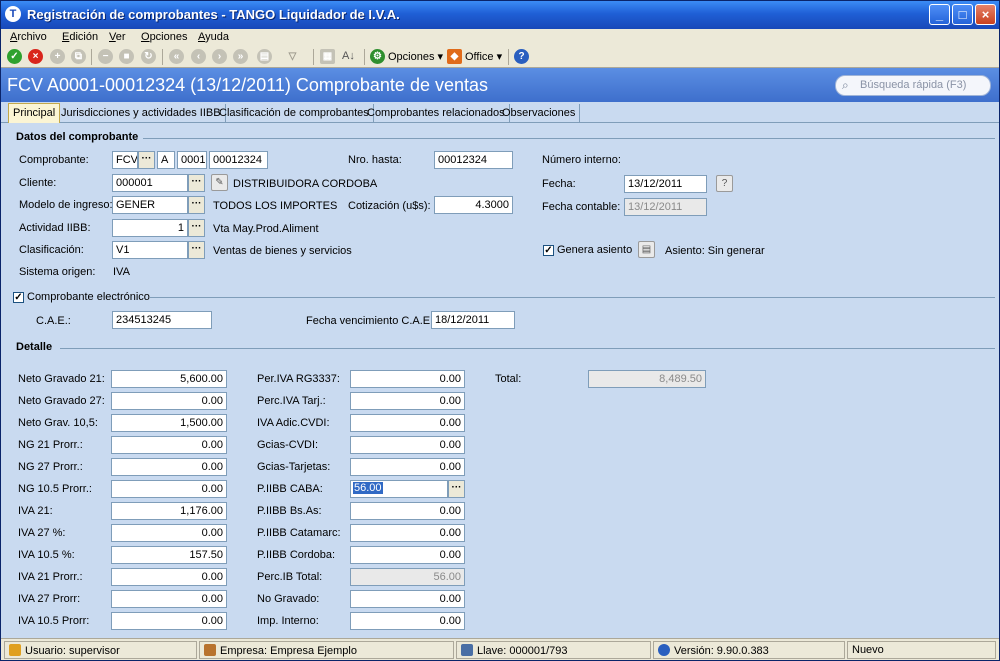 This screenshot has width=1000, height=661. Describe the element at coordinates (473, 160) in the screenshot. I see `nro-hasta-field: 00012324` at that location.